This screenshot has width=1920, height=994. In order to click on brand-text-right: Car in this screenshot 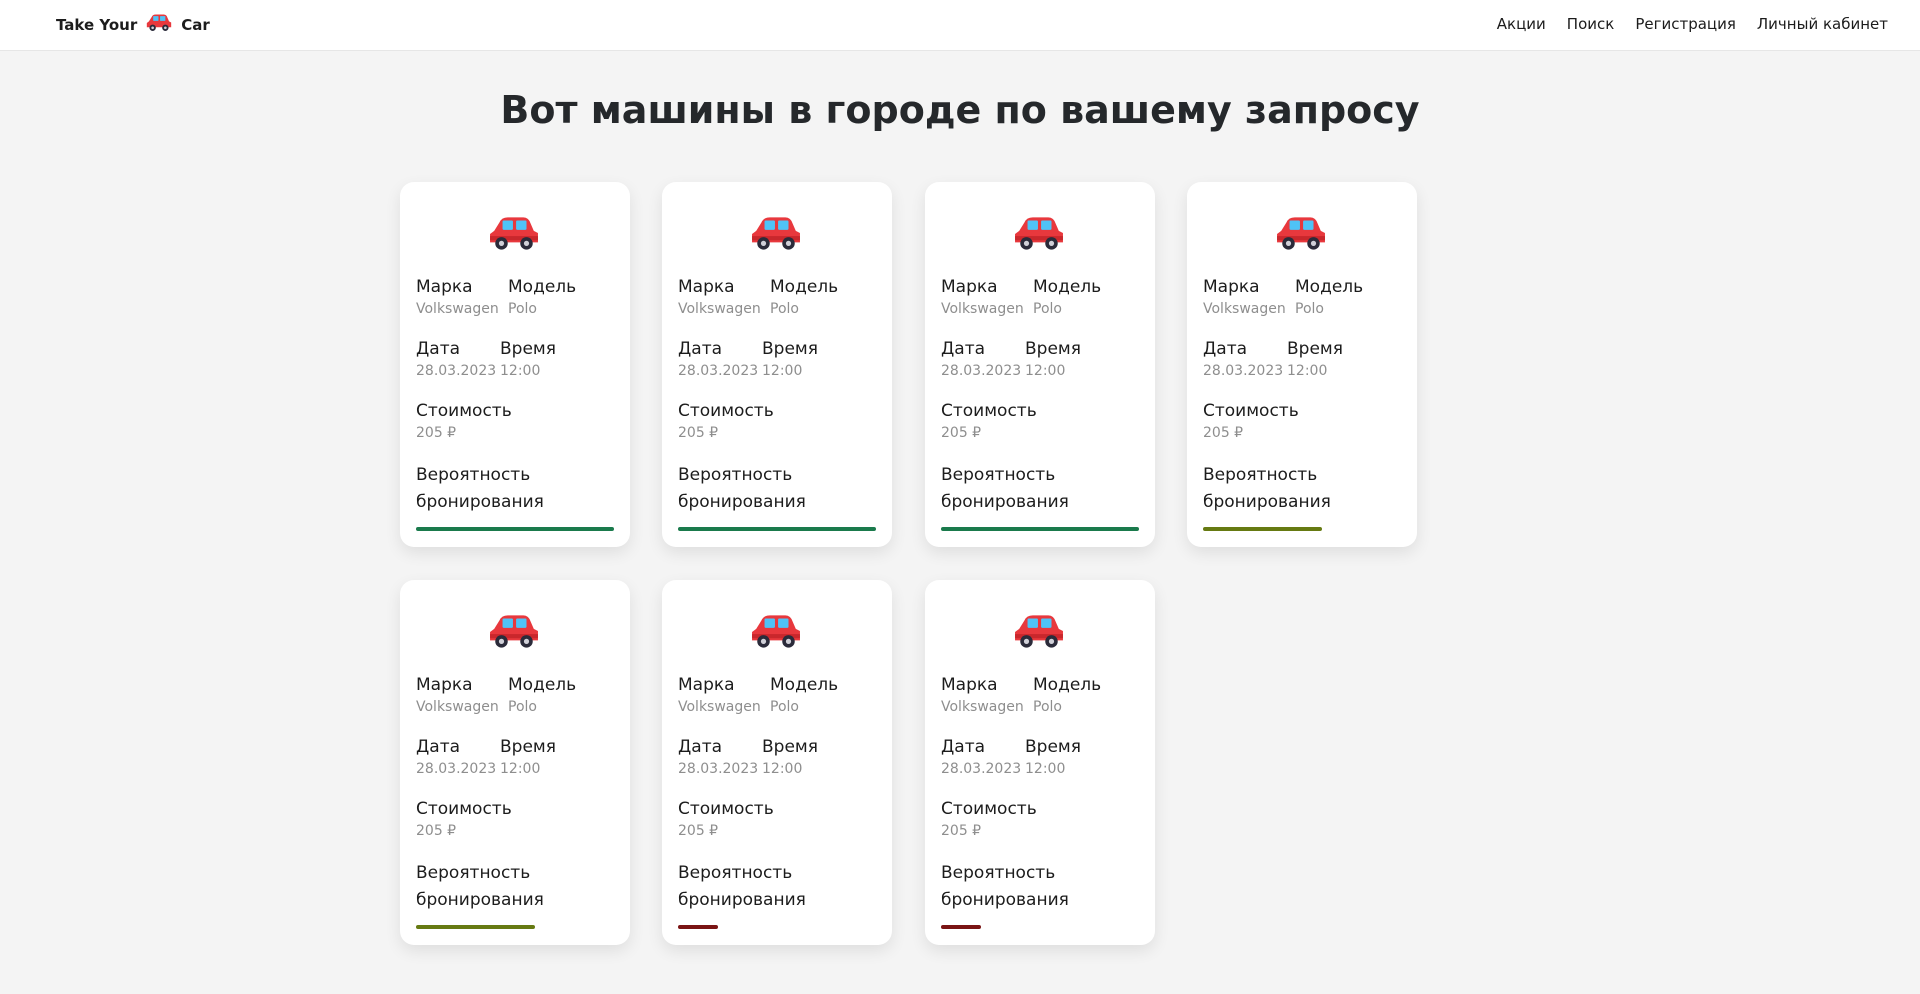, I will do `click(195, 25)`.